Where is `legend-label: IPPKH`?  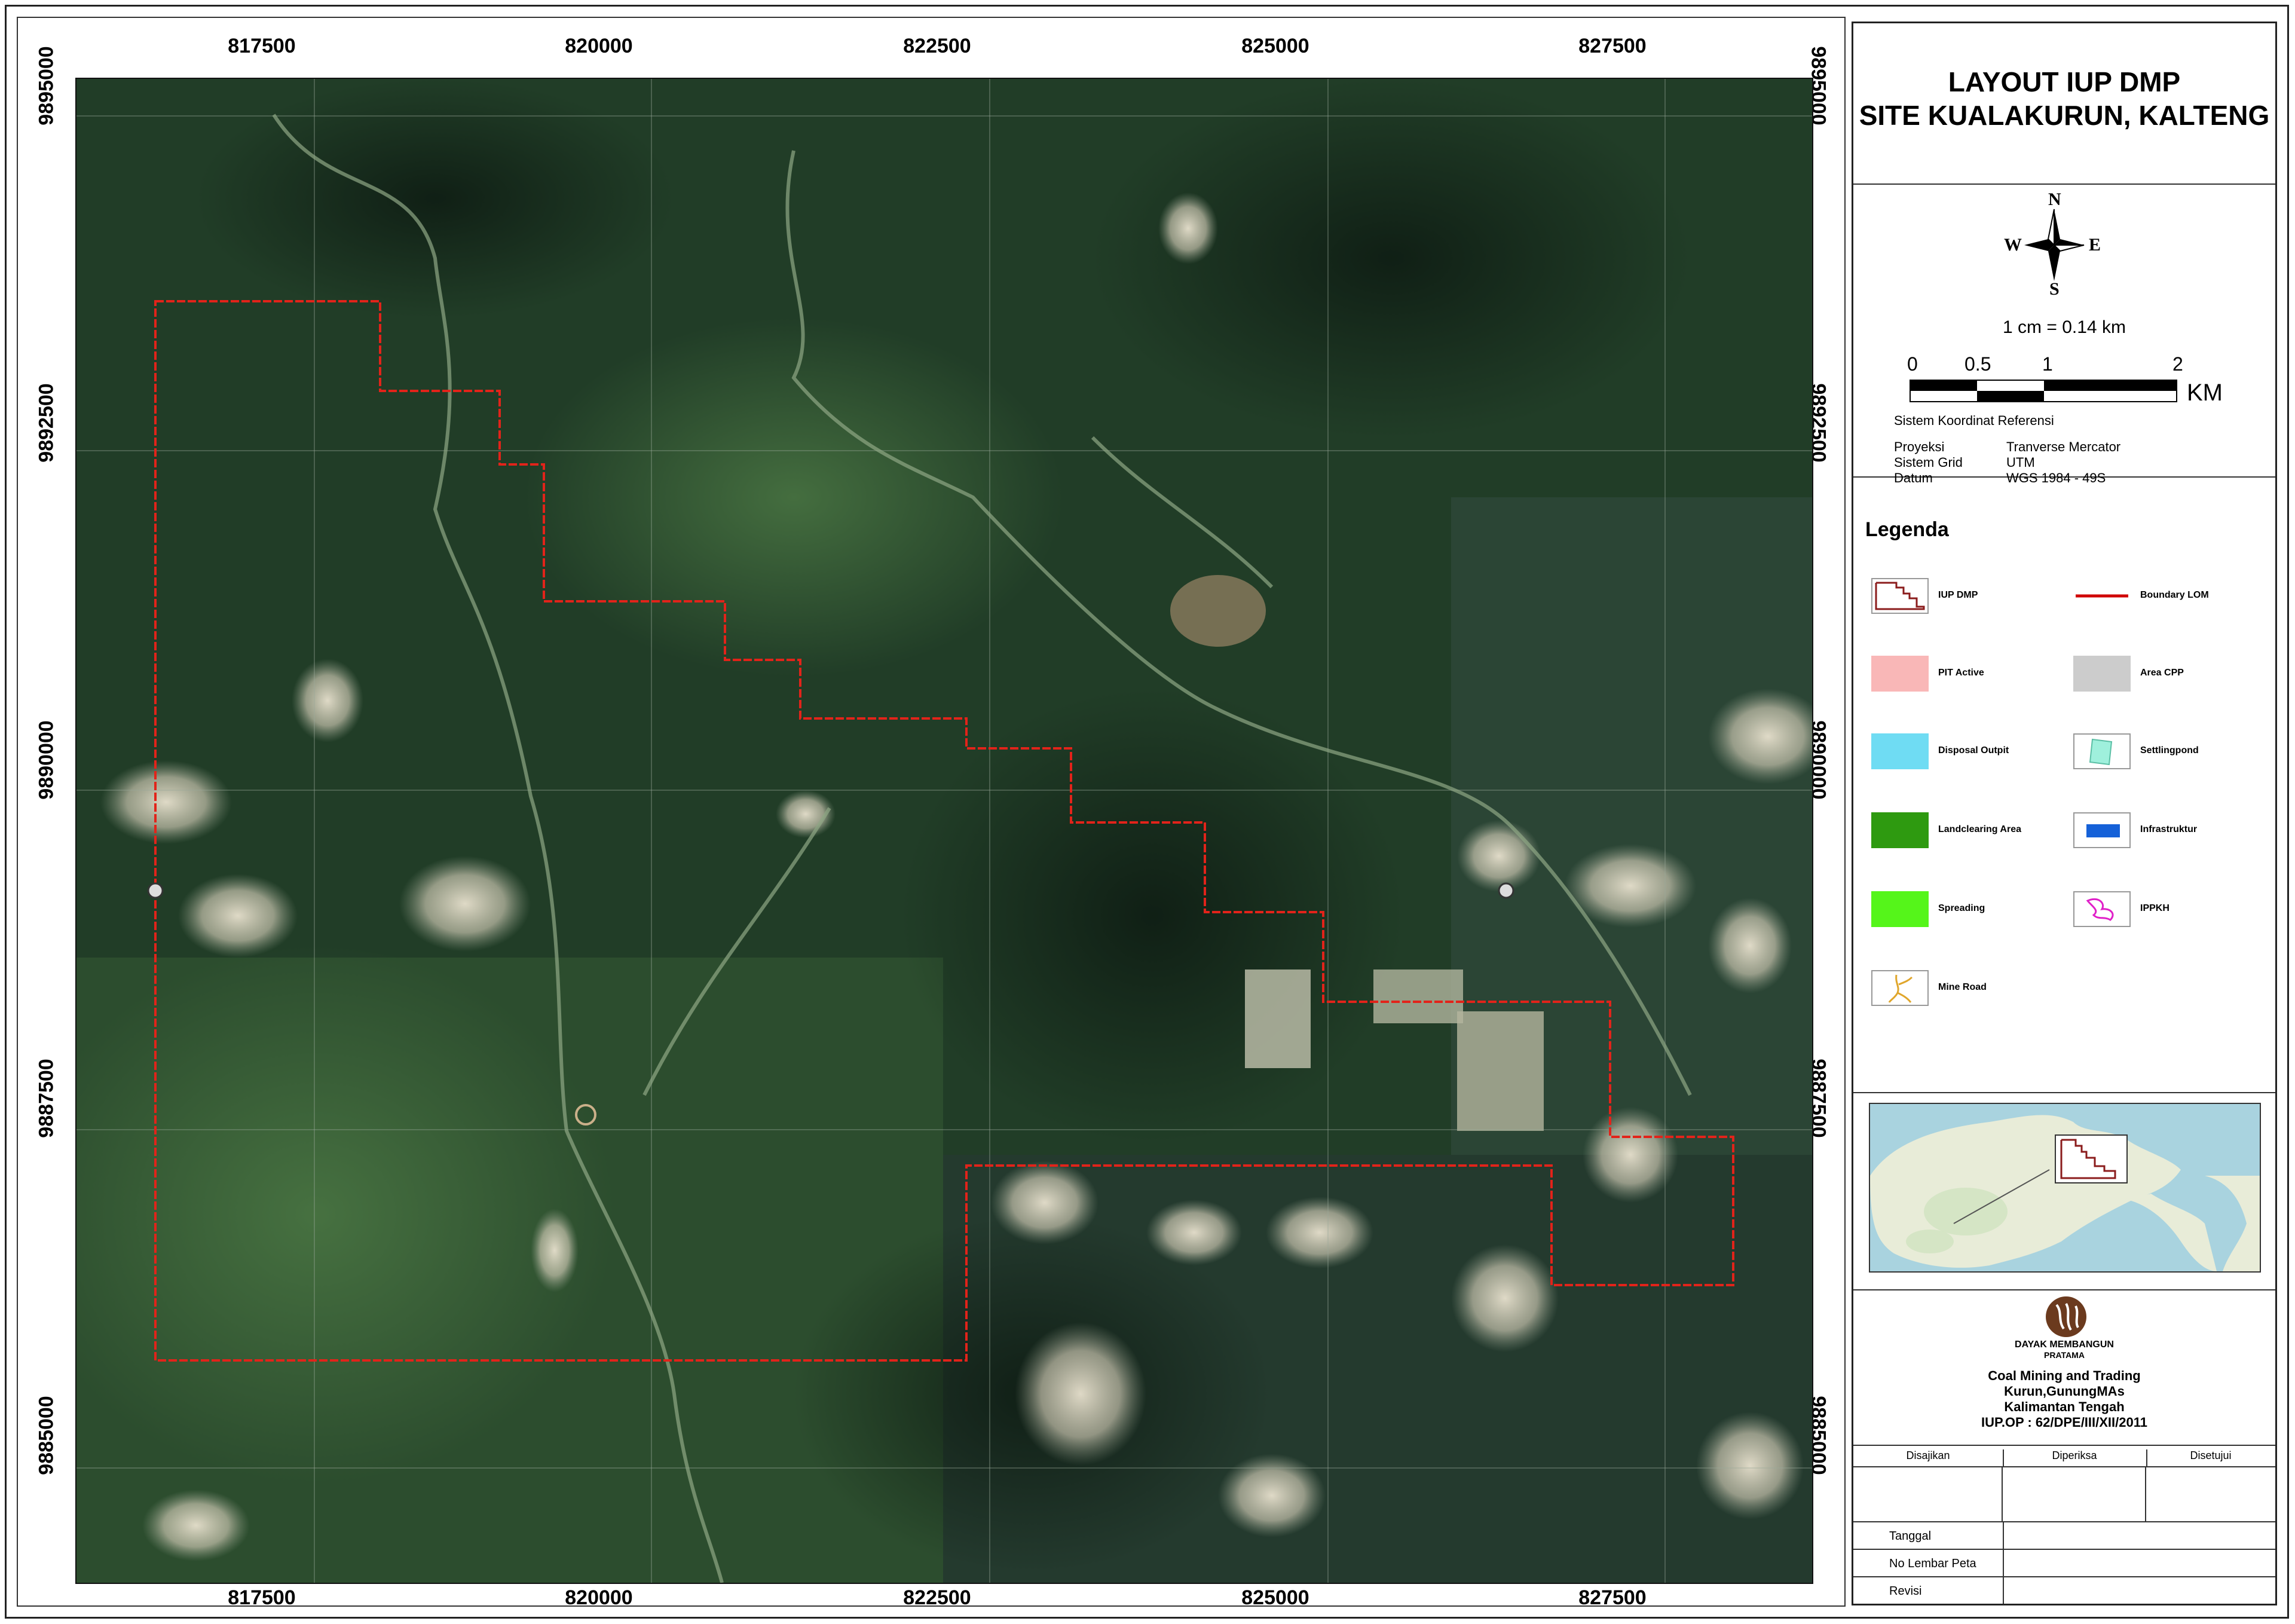 legend-label: IPPKH is located at coordinates (2154, 908).